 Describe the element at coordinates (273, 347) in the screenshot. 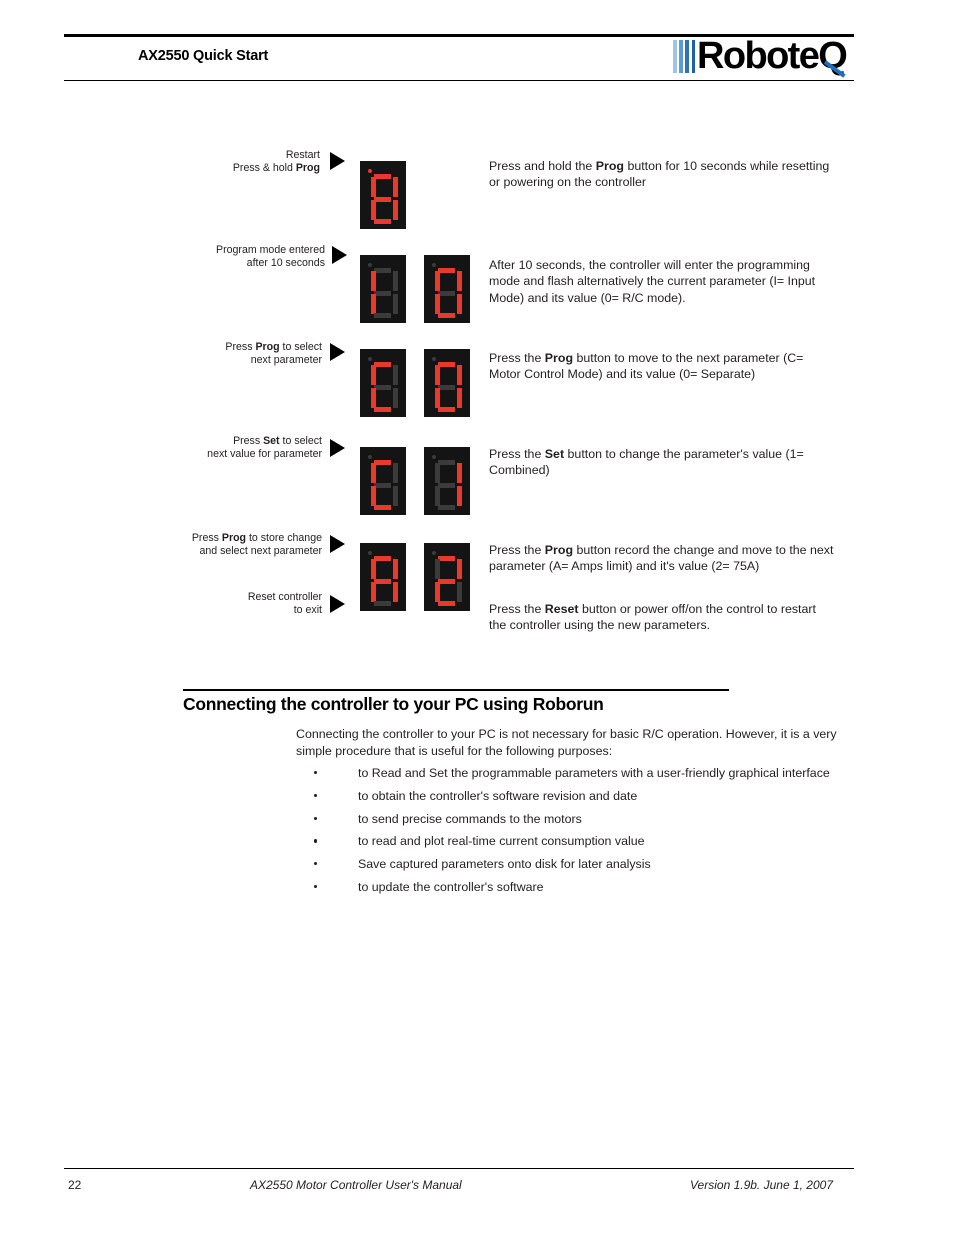

I see `step-3-caption-line-1: Press Prog to select` at that location.